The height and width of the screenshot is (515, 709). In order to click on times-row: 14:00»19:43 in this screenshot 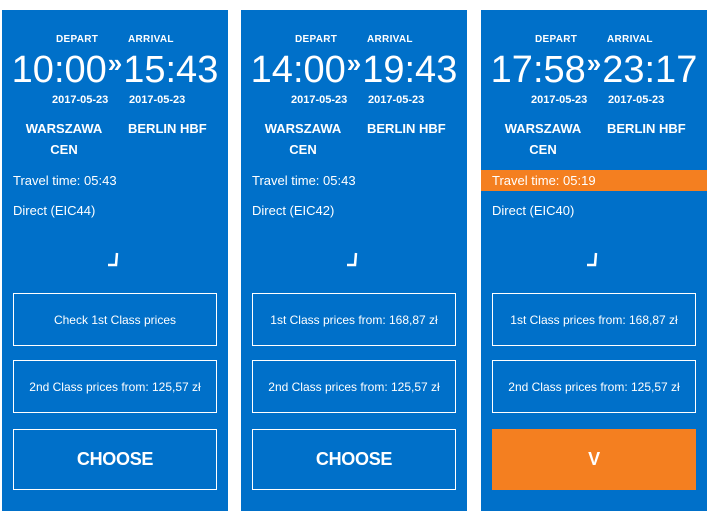, I will do `click(354, 71)`.